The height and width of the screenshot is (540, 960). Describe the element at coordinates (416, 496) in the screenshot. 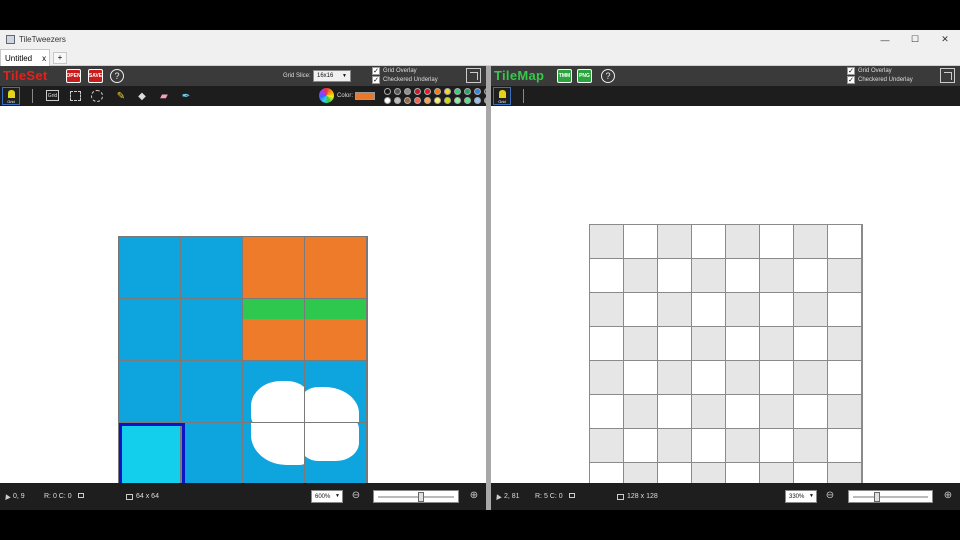

I see `tileset-zoom-slider` at that location.